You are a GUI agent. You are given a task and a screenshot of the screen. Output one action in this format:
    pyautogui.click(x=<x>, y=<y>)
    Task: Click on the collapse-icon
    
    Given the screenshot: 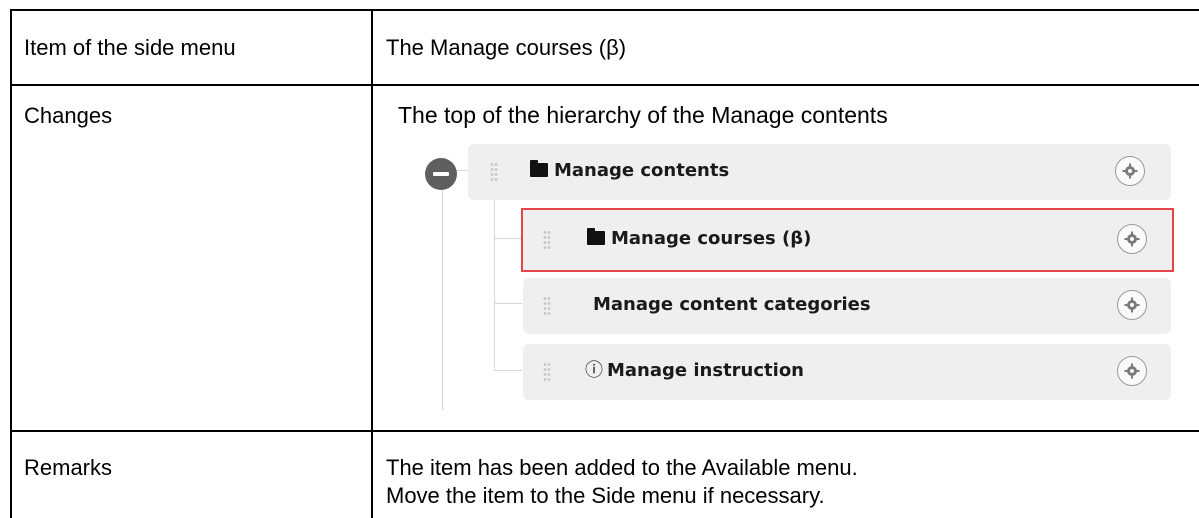 What is the action you would take?
    pyautogui.click(x=441, y=174)
    